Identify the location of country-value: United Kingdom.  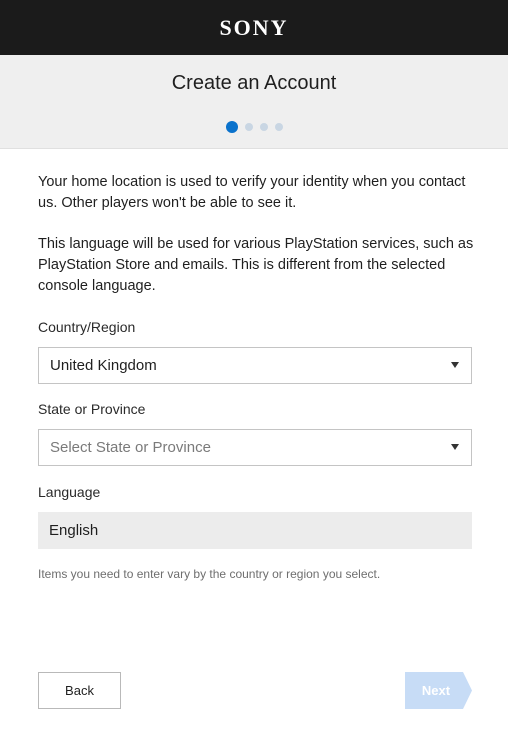
(103, 365).